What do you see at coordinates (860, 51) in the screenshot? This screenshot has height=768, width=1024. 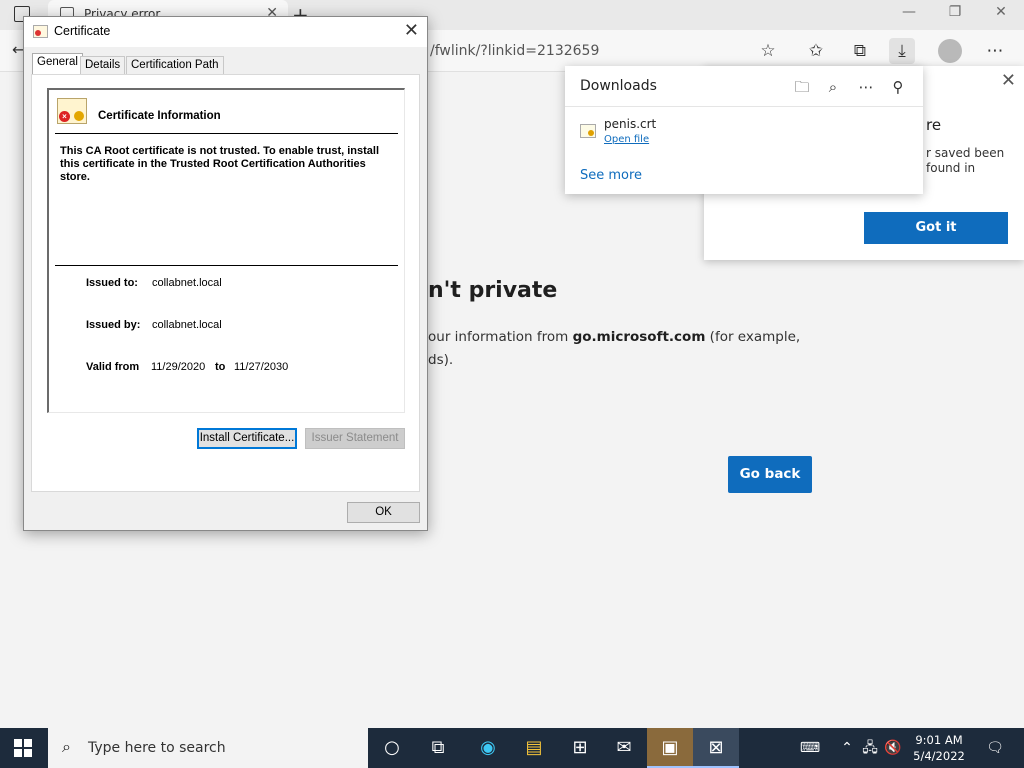 I see `collections-icon: ⧉` at bounding box center [860, 51].